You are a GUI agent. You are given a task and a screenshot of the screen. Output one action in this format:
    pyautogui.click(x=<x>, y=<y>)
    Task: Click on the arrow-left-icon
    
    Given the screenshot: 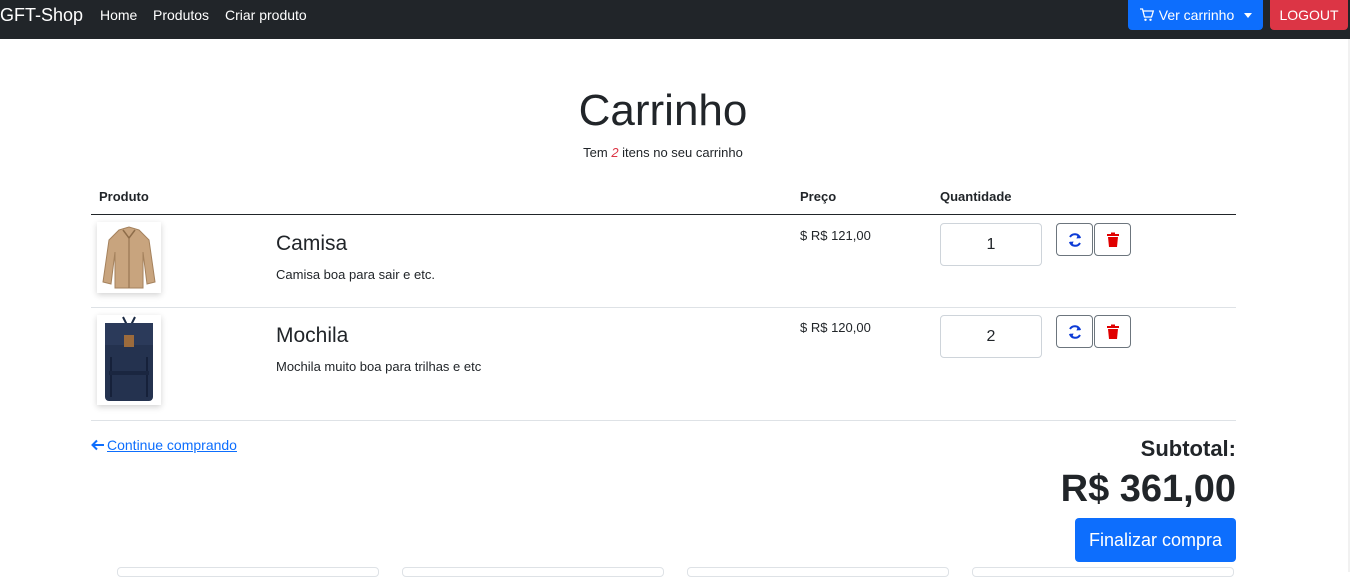 What is the action you would take?
    pyautogui.click(x=97, y=445)
    